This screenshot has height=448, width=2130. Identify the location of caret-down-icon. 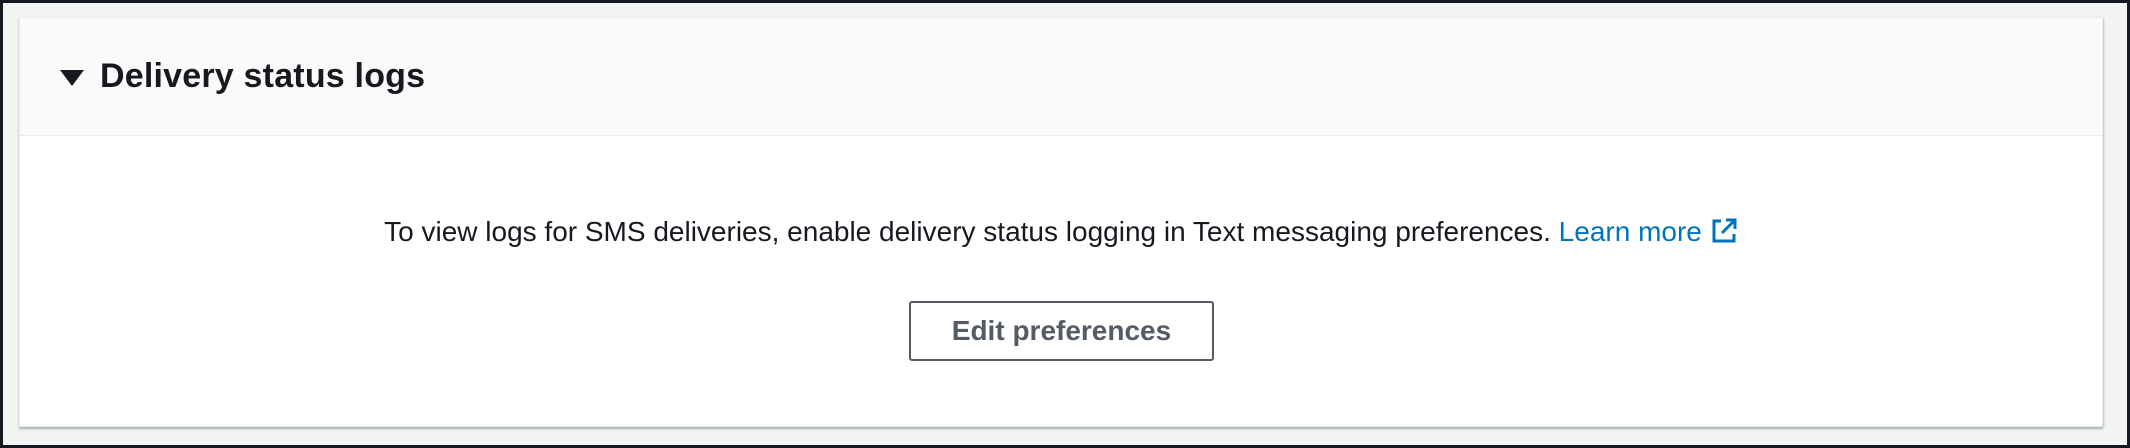
(72, 77).